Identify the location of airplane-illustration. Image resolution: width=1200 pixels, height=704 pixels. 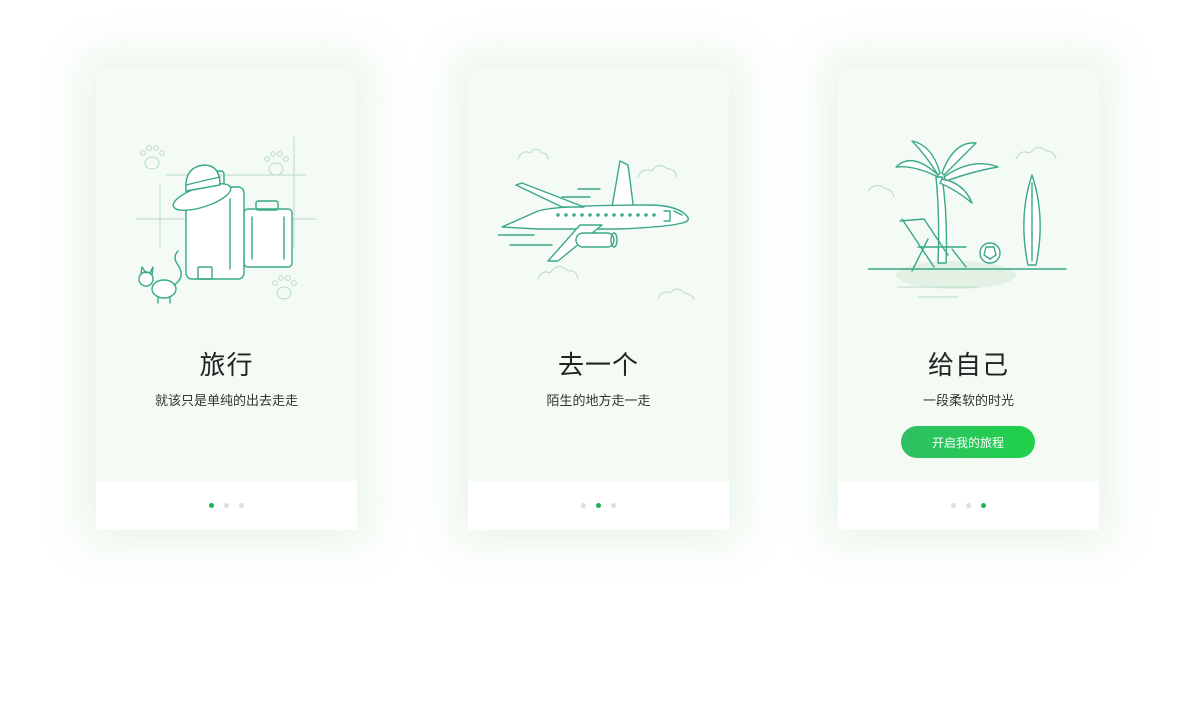
(596, 224).